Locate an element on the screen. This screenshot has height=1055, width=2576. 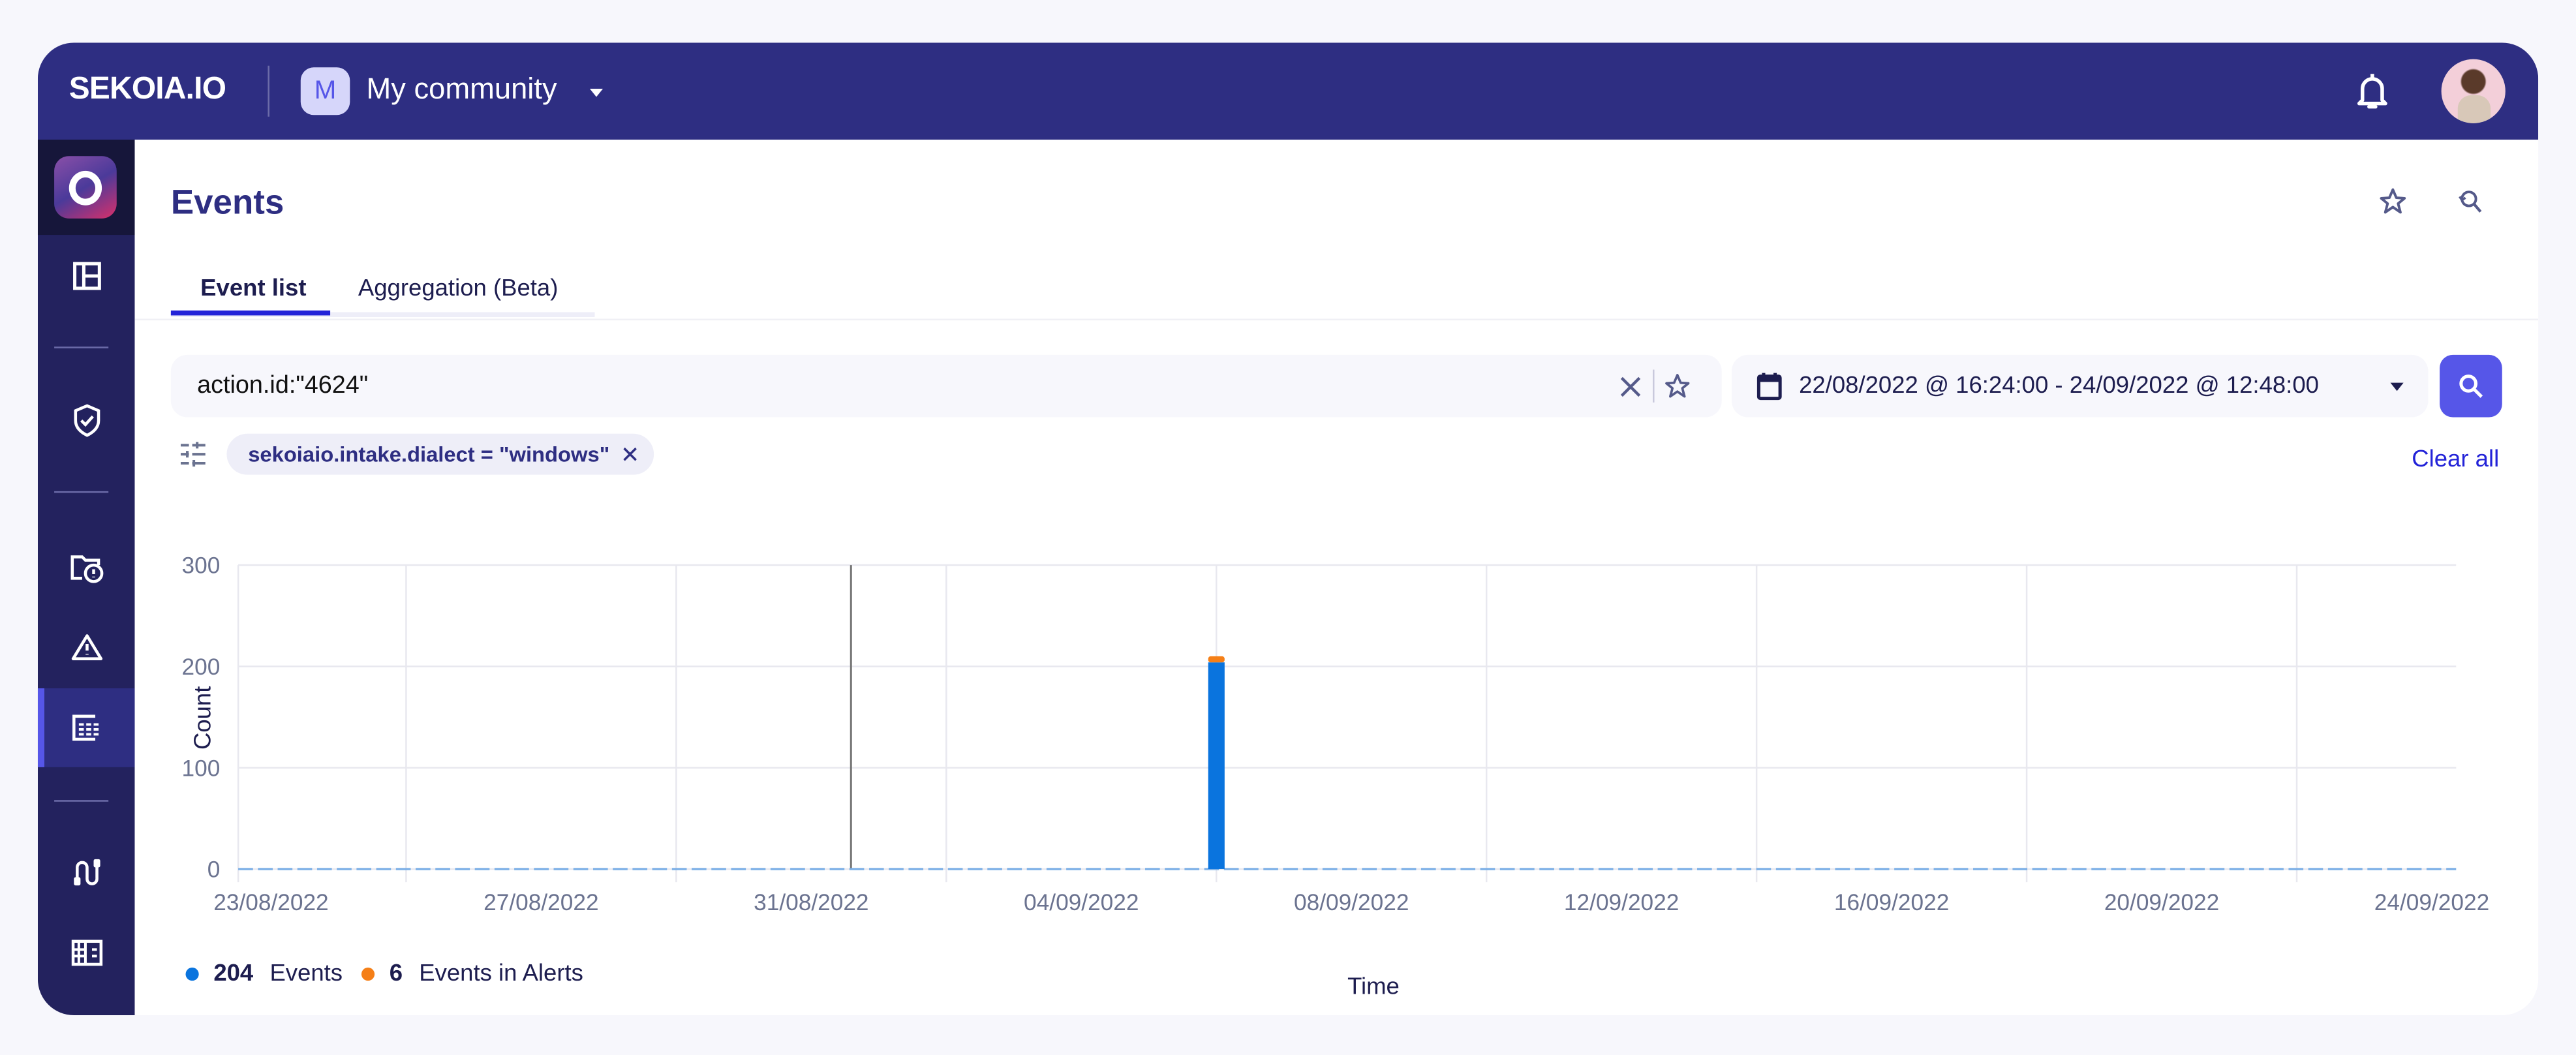
legend-item-events: 204 Events is located at coordinates (264, 974).